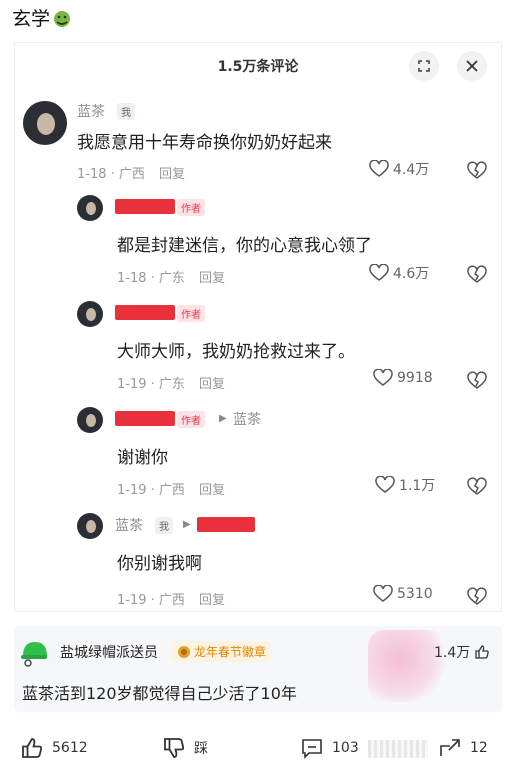 This screenshot has height=770, width=521. I want to click on reply-like-count: 1.4万, so click(452, 653).